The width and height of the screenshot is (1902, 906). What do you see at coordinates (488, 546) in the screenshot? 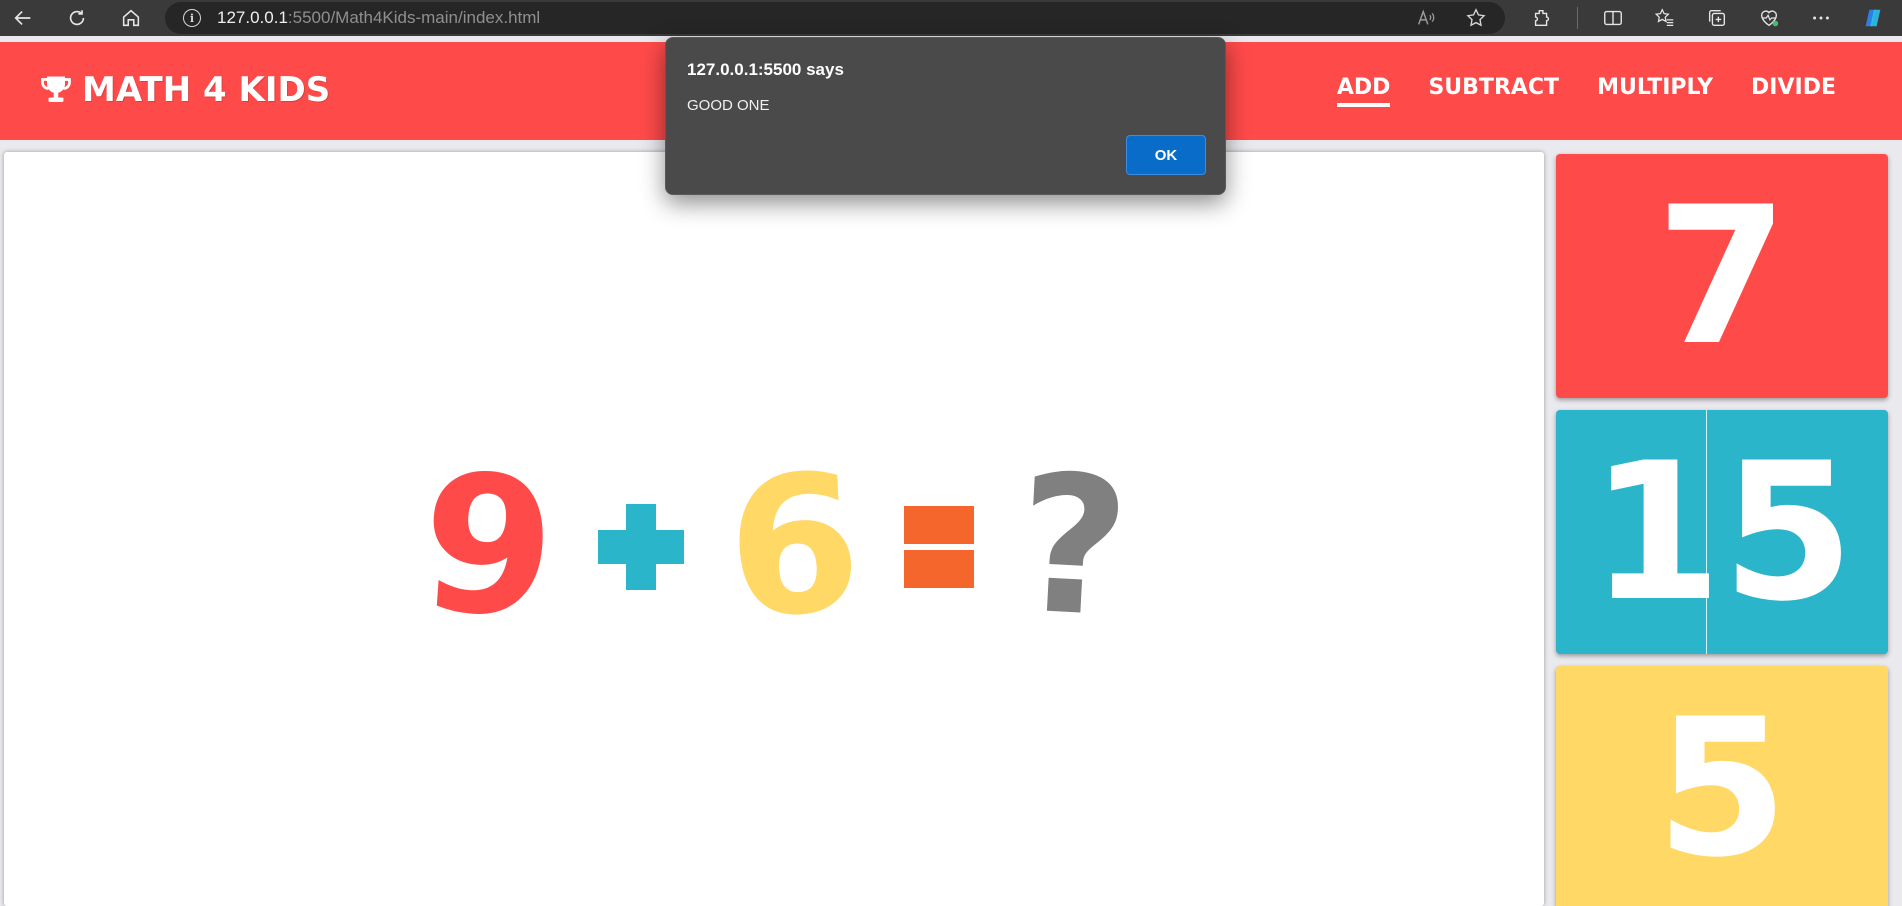
I see `operand-a: 9` at bounding box center [488, 546].